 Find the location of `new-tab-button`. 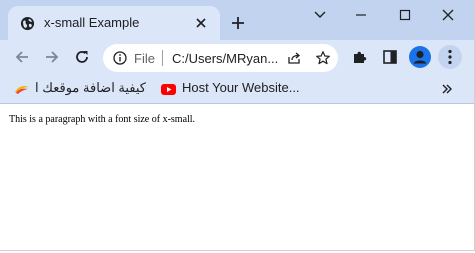

new-tab-button is located at coordinates (238, 23).